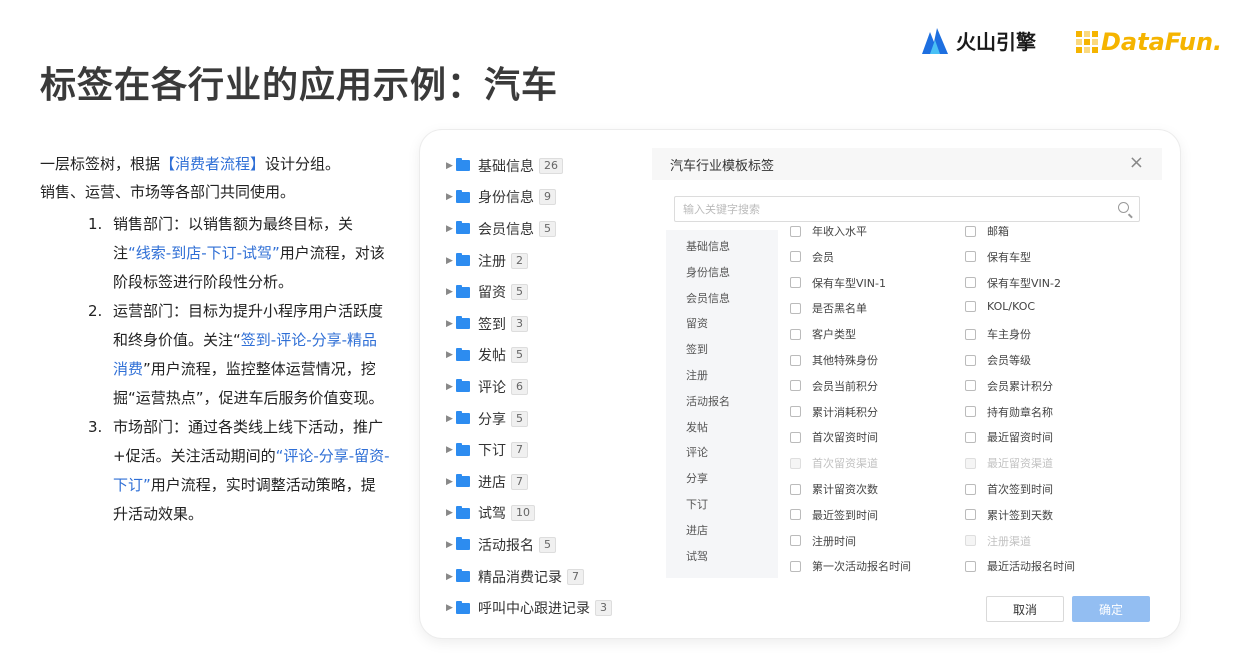 The width and height of the screenshot is (1237, 672). I want to click on category-item: 签到, so click(697, 349).